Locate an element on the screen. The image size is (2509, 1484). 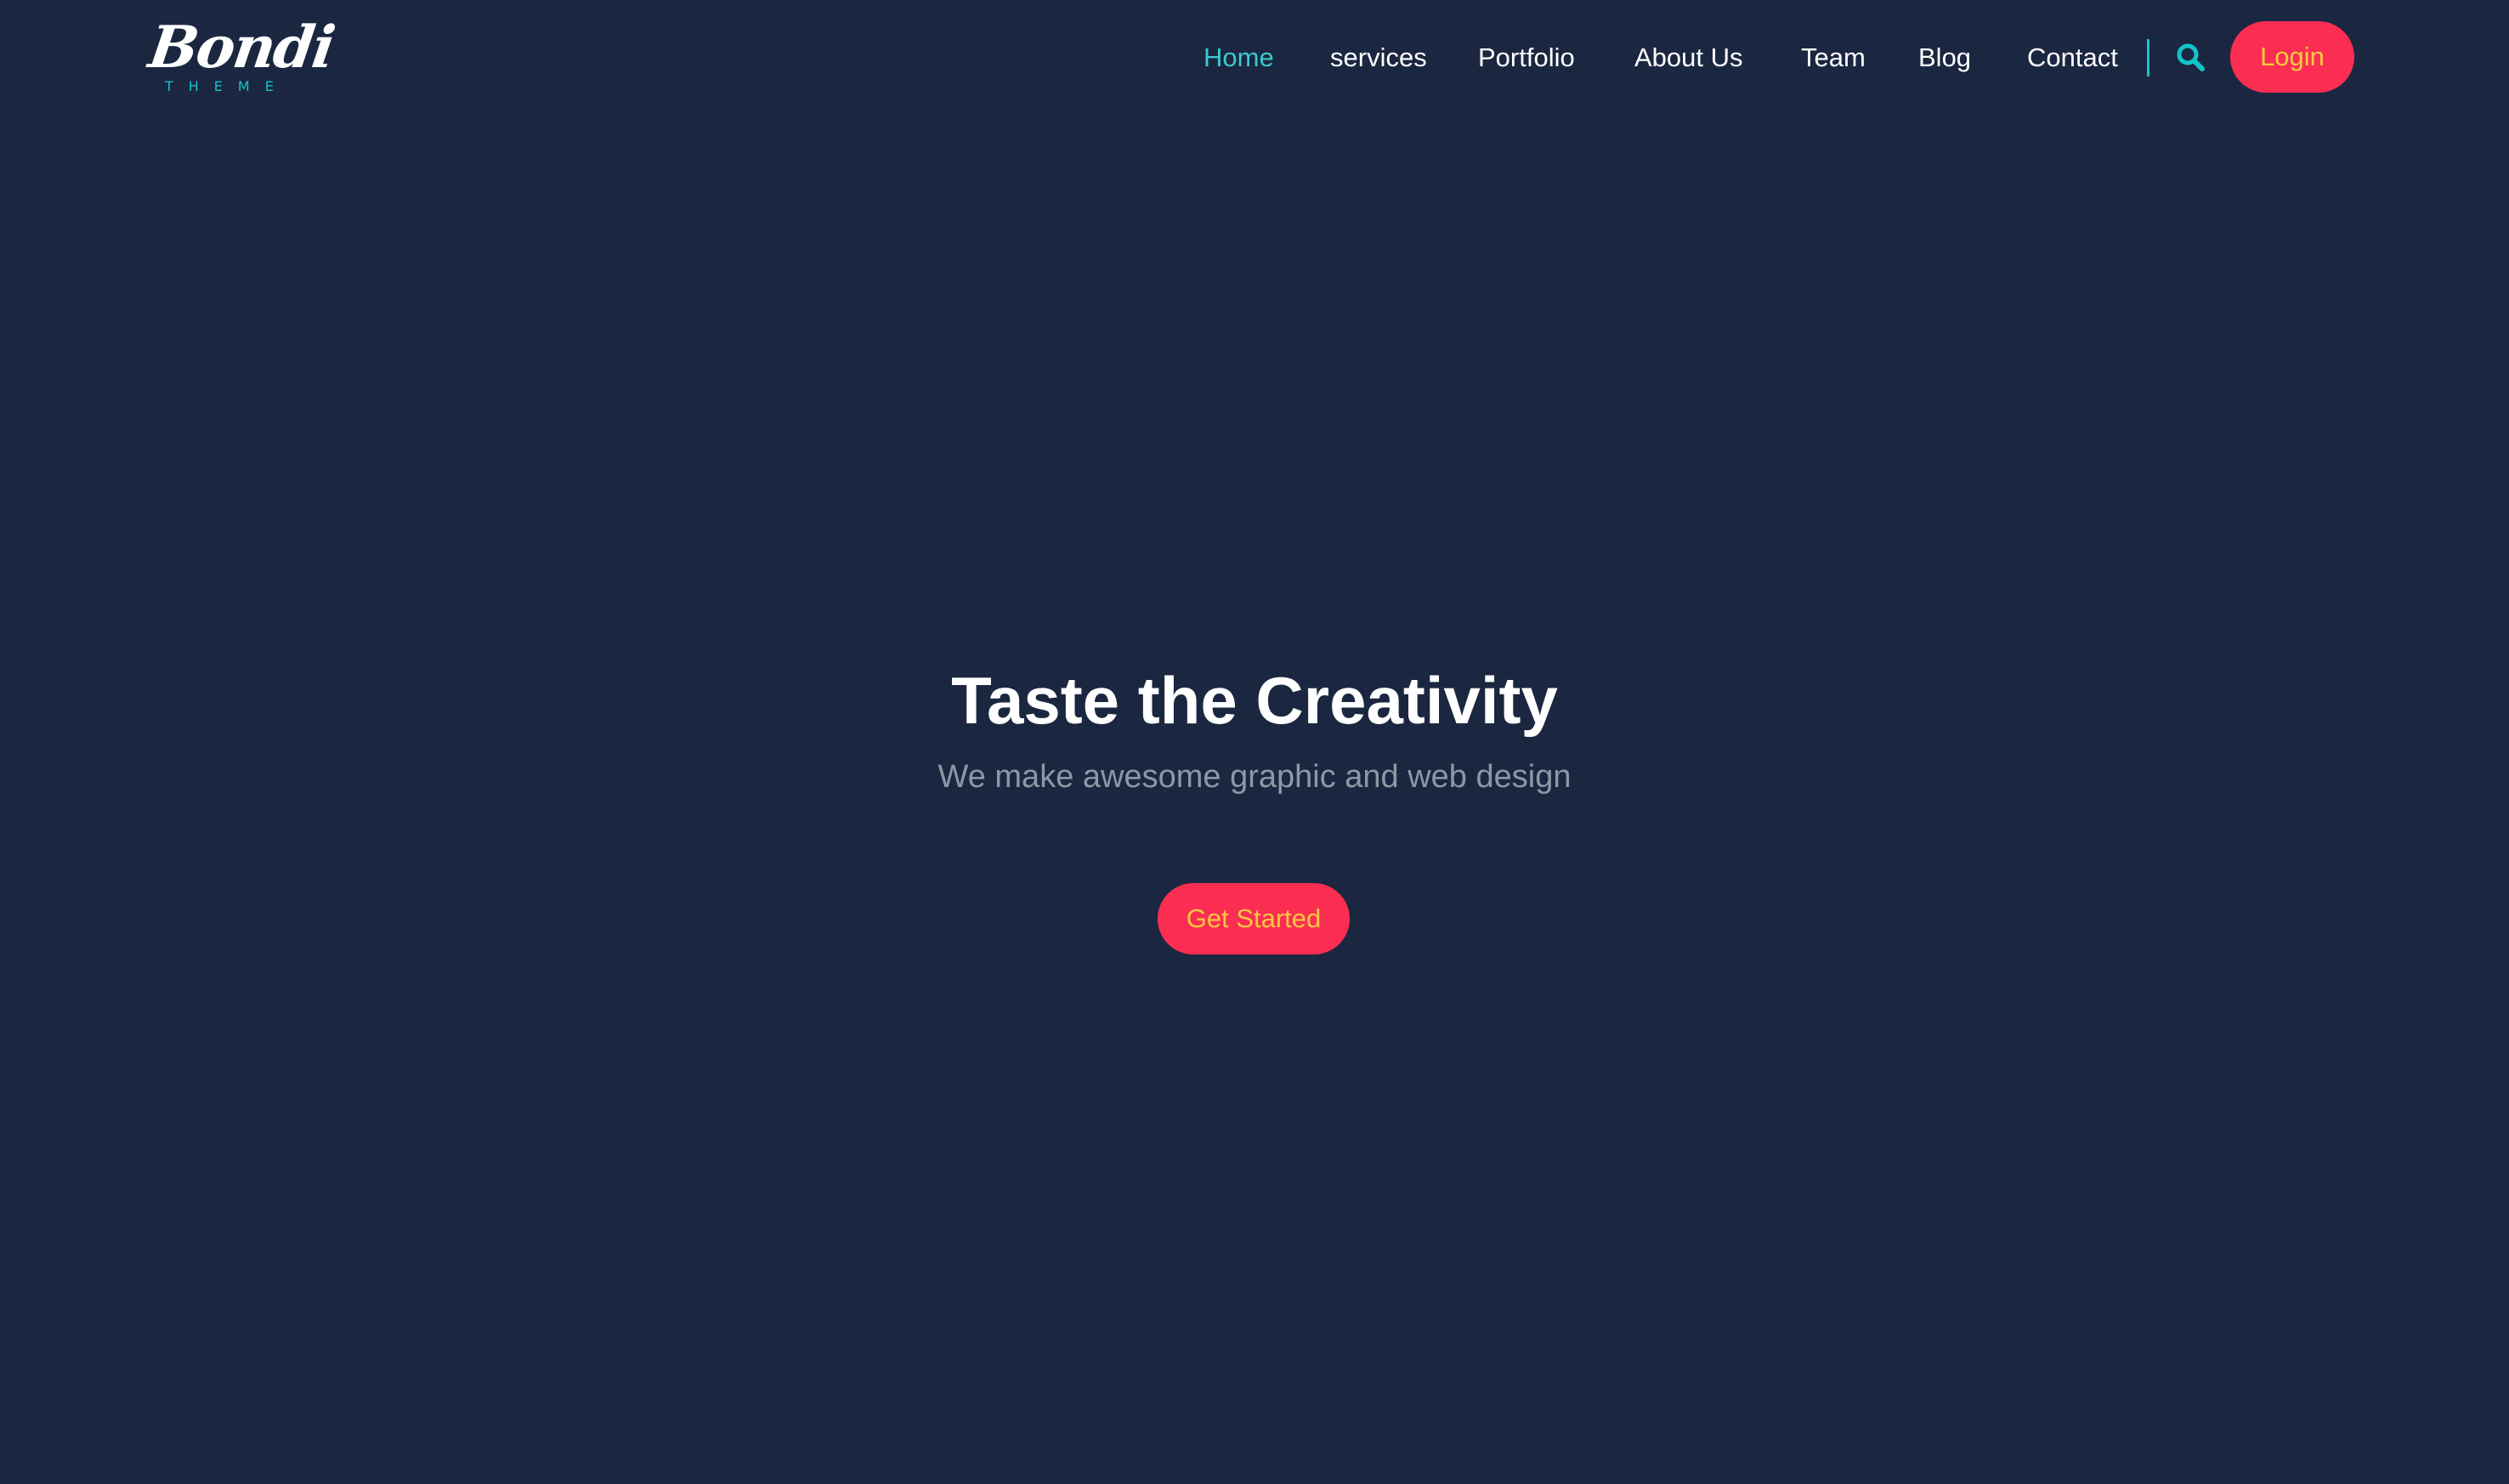
nav-portfolio-link: Portfolio is located at coordinates (1526, 58).